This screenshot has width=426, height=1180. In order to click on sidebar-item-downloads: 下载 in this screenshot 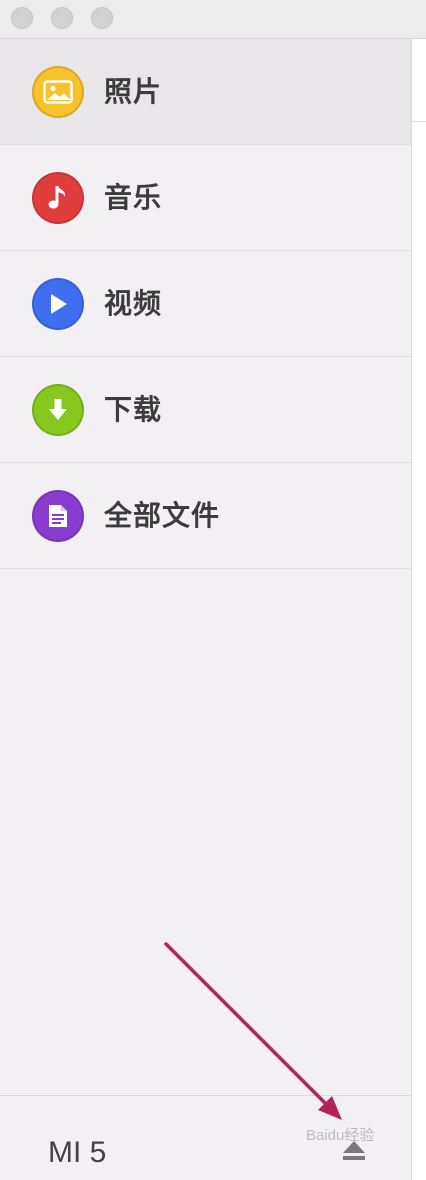, I will do `click(205, 410)`.